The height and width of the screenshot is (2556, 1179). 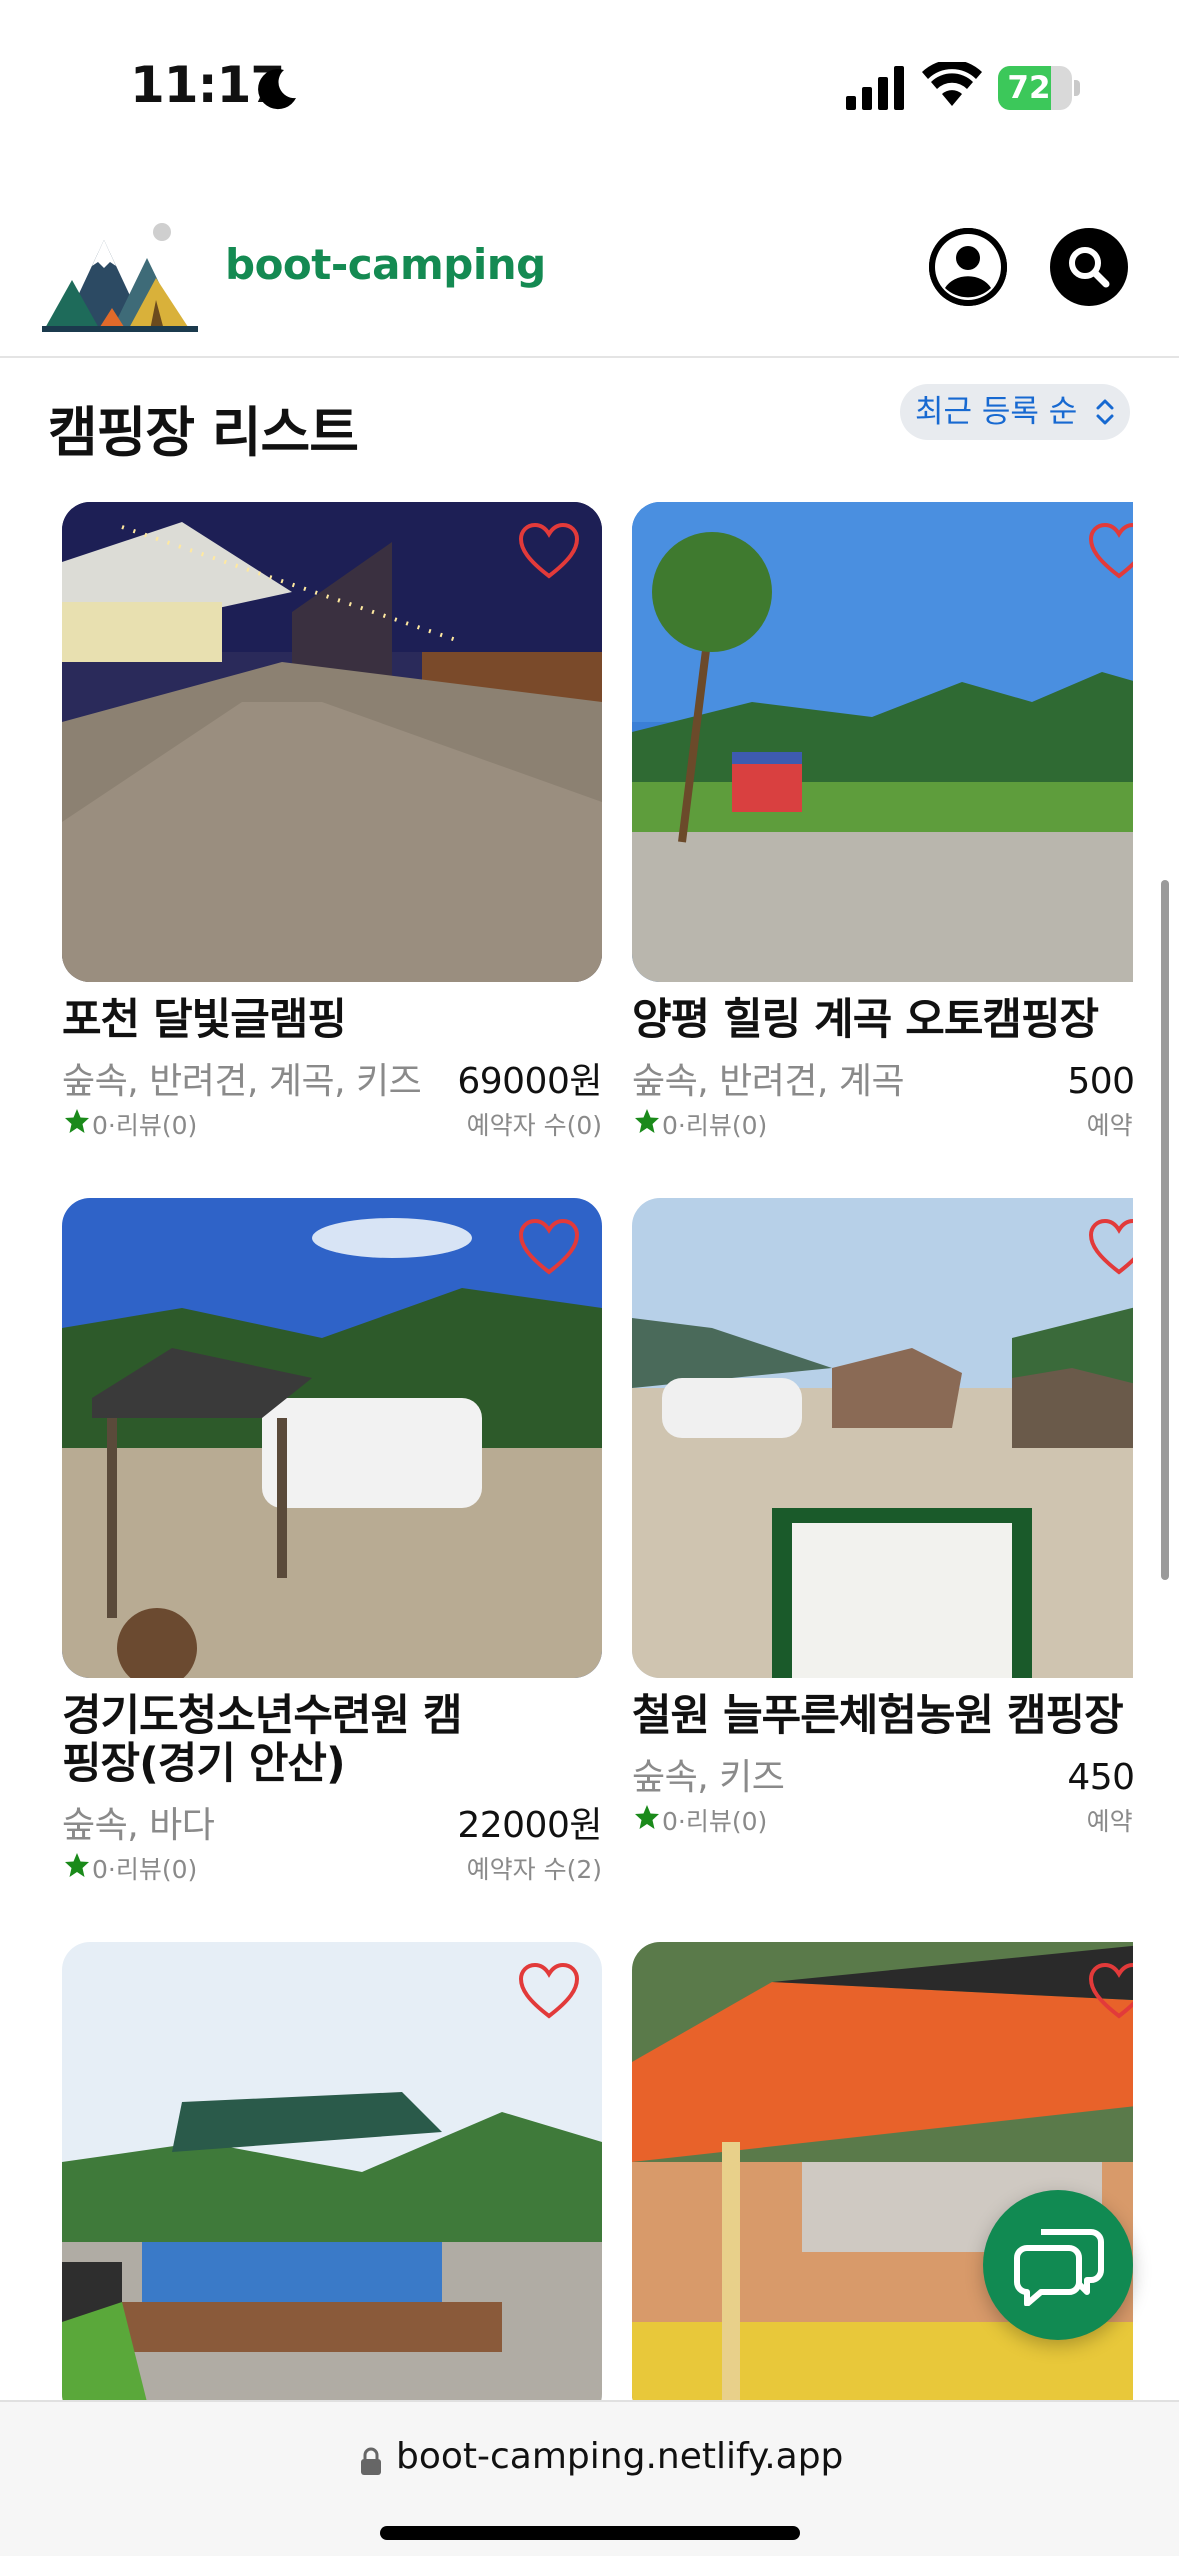 What do you see at coordinates (589, 2478) in the screenshot?
I see `browser-address-bar: boot-camping.netlify.app` at bounding box center [589, 2478].